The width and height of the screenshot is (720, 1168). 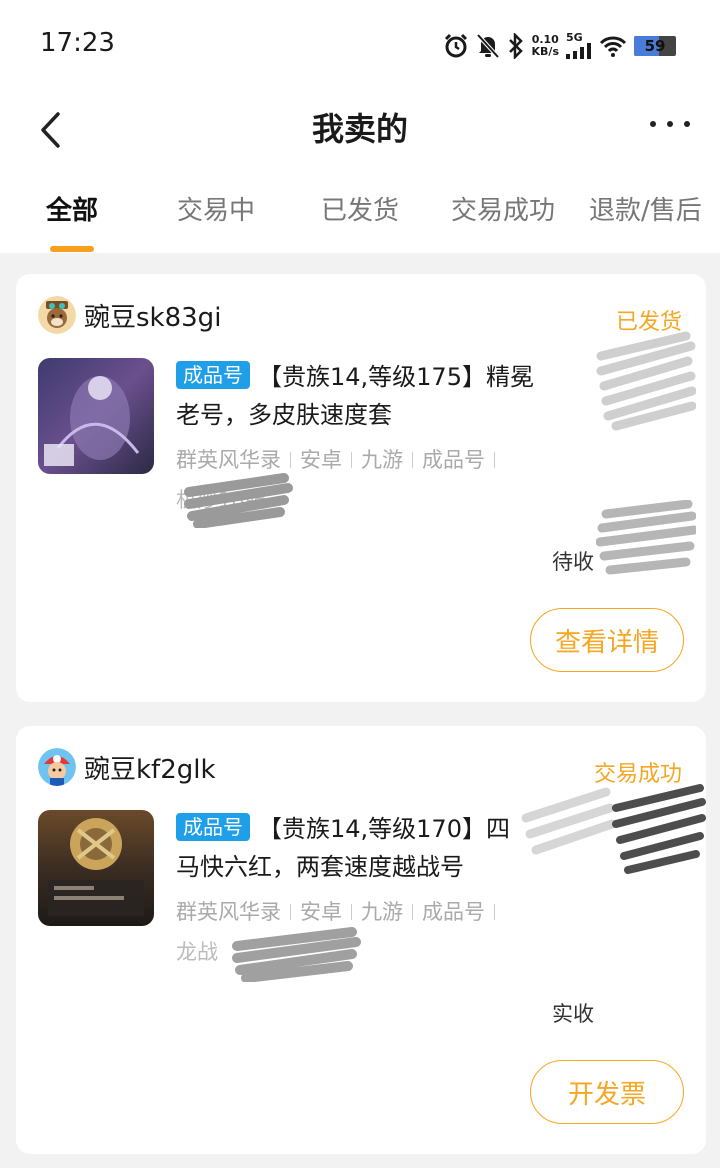 What do you see at coordinates (221, 500) in the screenshot?
I see `product-server: 机妙18服` at bounding box center [221, 500].